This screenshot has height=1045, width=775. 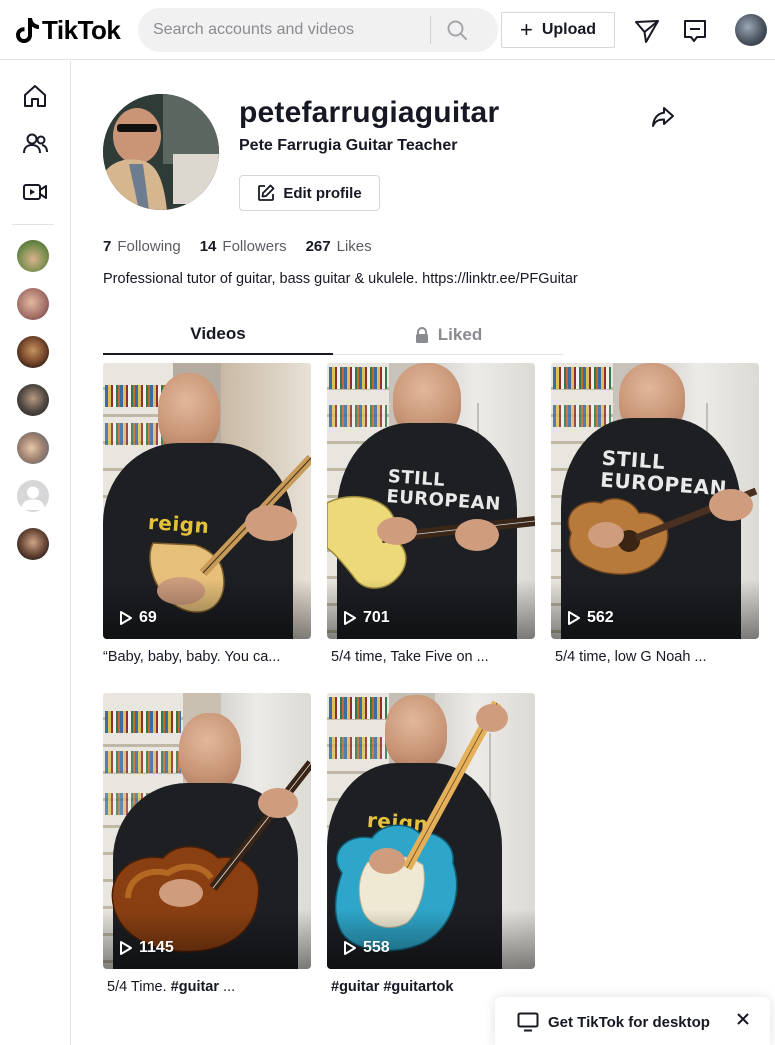 What do you see at coordinates (376, 617) in the screenshot?
I see `view-count-number: 701` at bounding box center [376, 617].